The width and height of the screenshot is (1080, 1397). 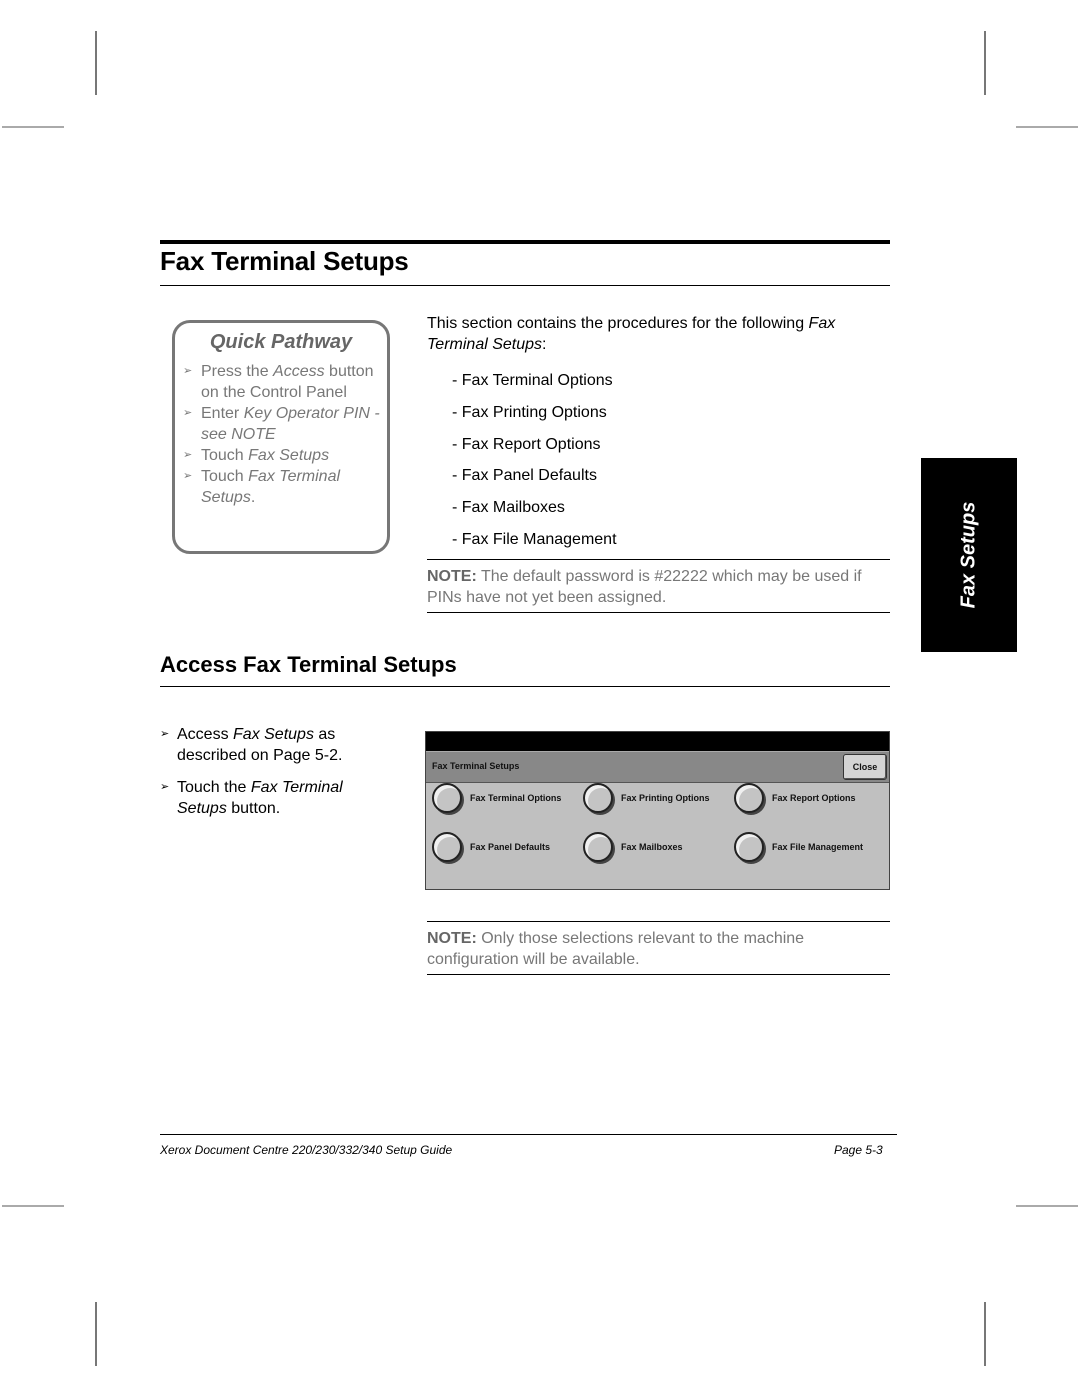 I want to click on step-item: ➢ Touch Fax Setups, so click(x=283, y=455).